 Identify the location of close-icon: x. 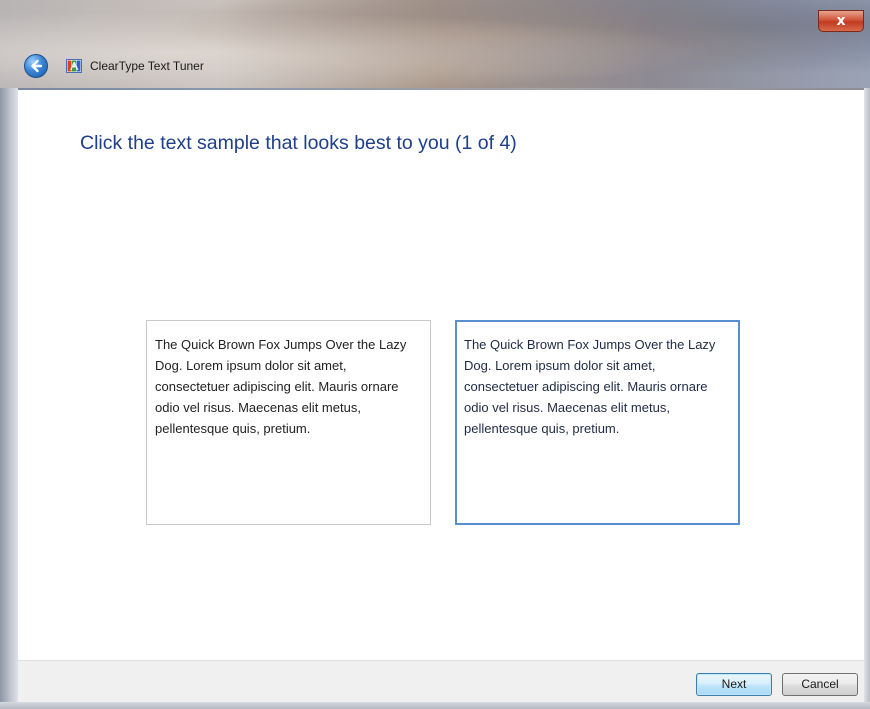
(841, 21).